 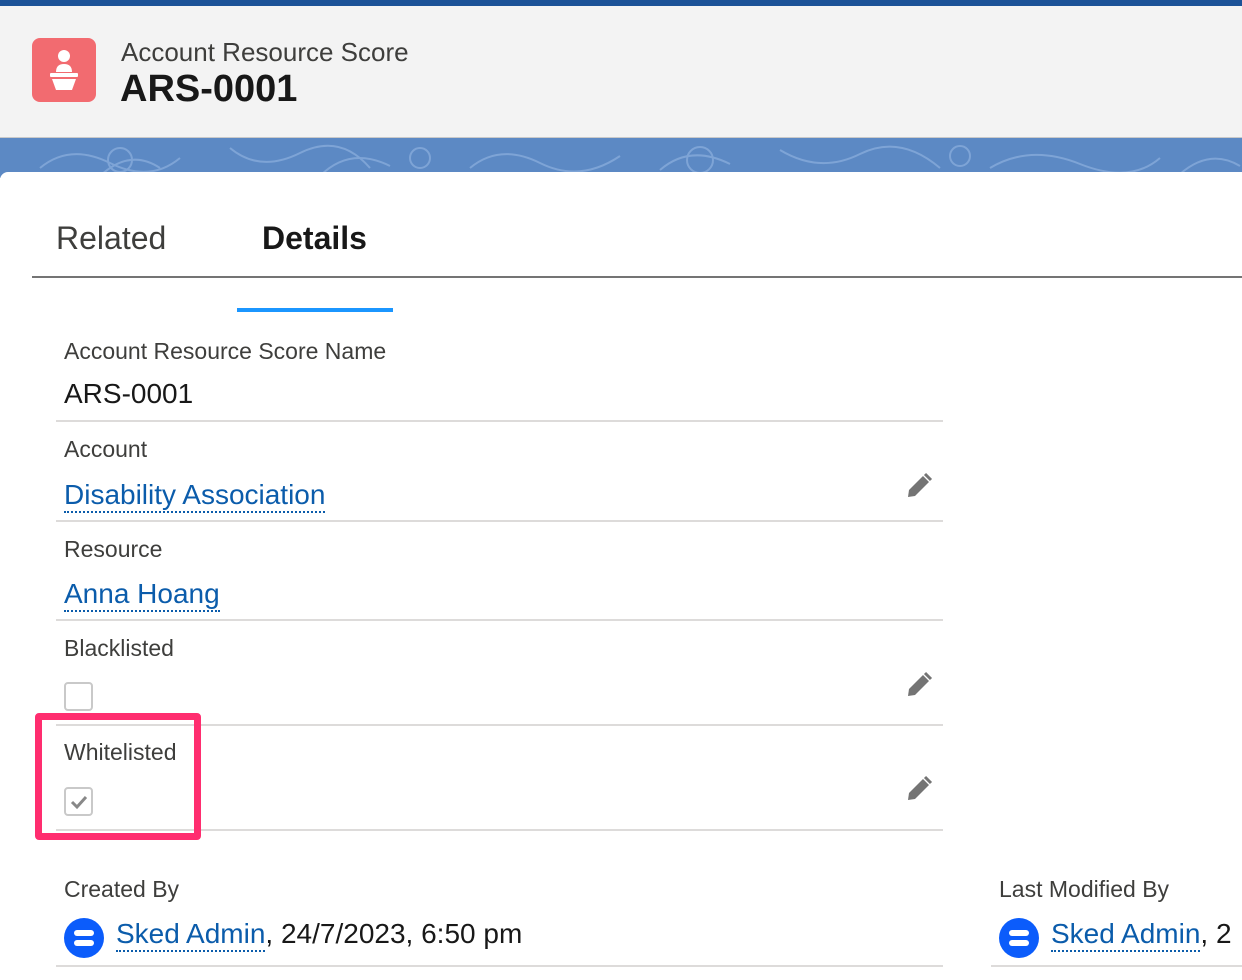 I want to click on tab-details: Details, so click(x=314, y=244).